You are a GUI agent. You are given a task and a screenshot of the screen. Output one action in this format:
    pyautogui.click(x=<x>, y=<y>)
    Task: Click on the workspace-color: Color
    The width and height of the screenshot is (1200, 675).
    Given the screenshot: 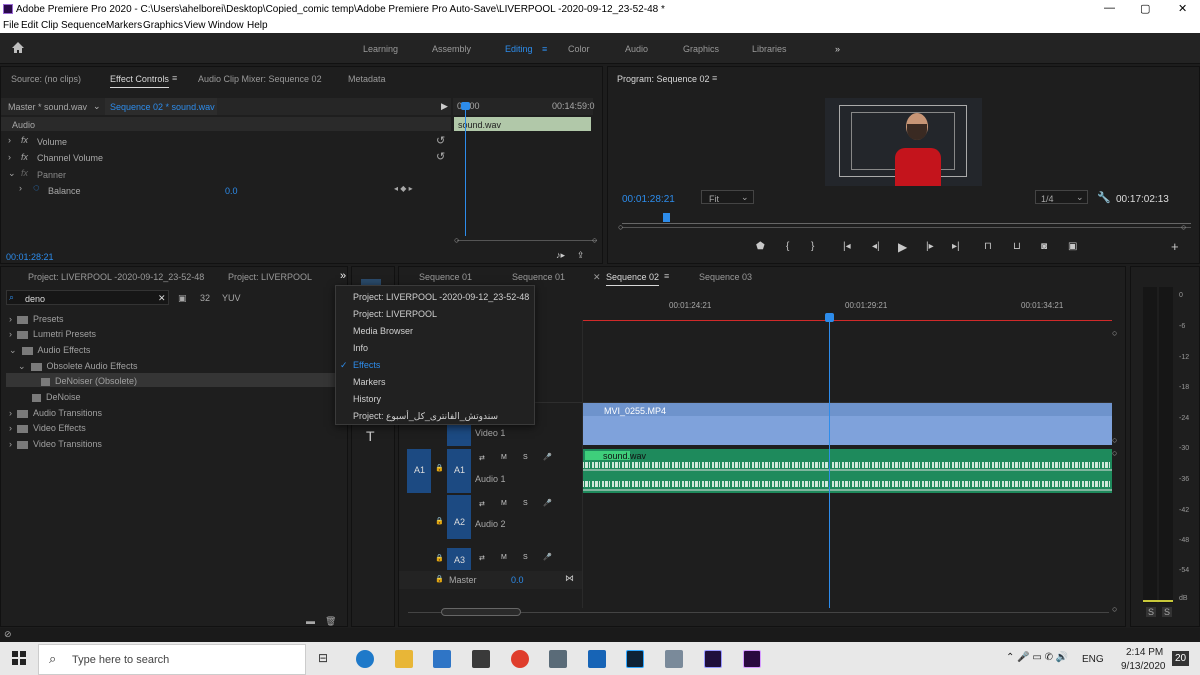 What is the action you would take?
    pyautogui.click(x=579, y=49)
    